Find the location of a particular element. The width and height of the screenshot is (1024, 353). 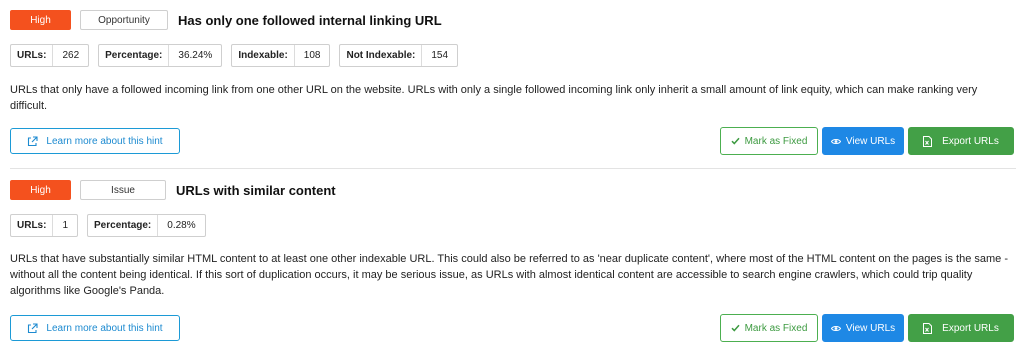

stat-percentage: Percentage: 0.28% is located at coordinates (146, 225).